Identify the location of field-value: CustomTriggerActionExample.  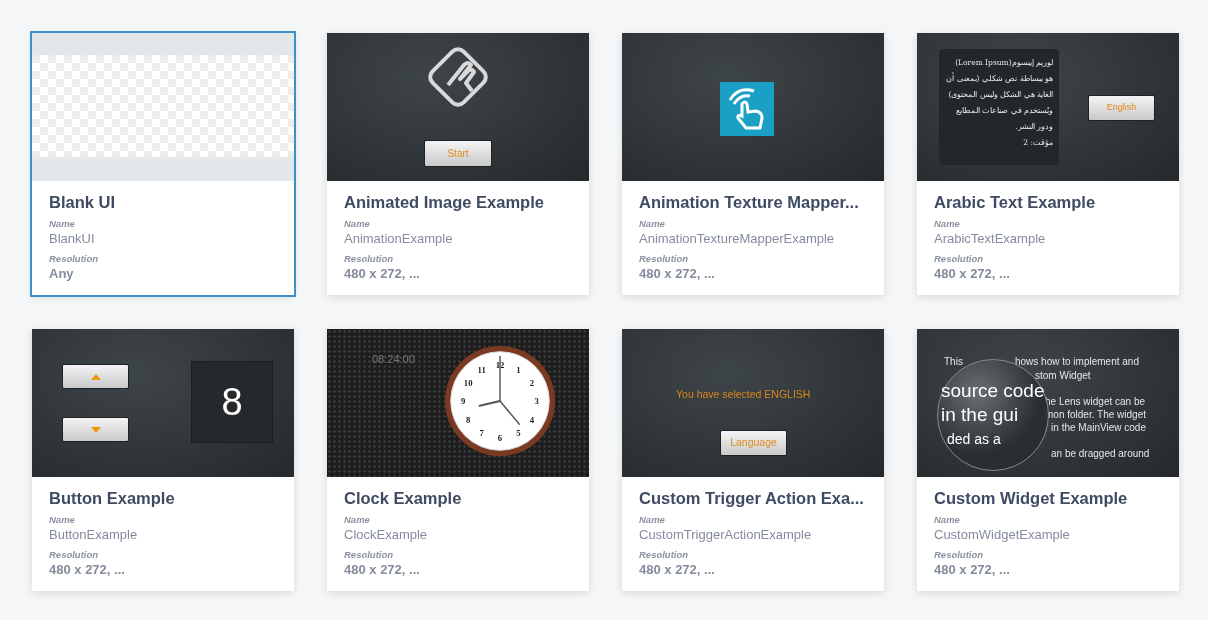
(726, 535).